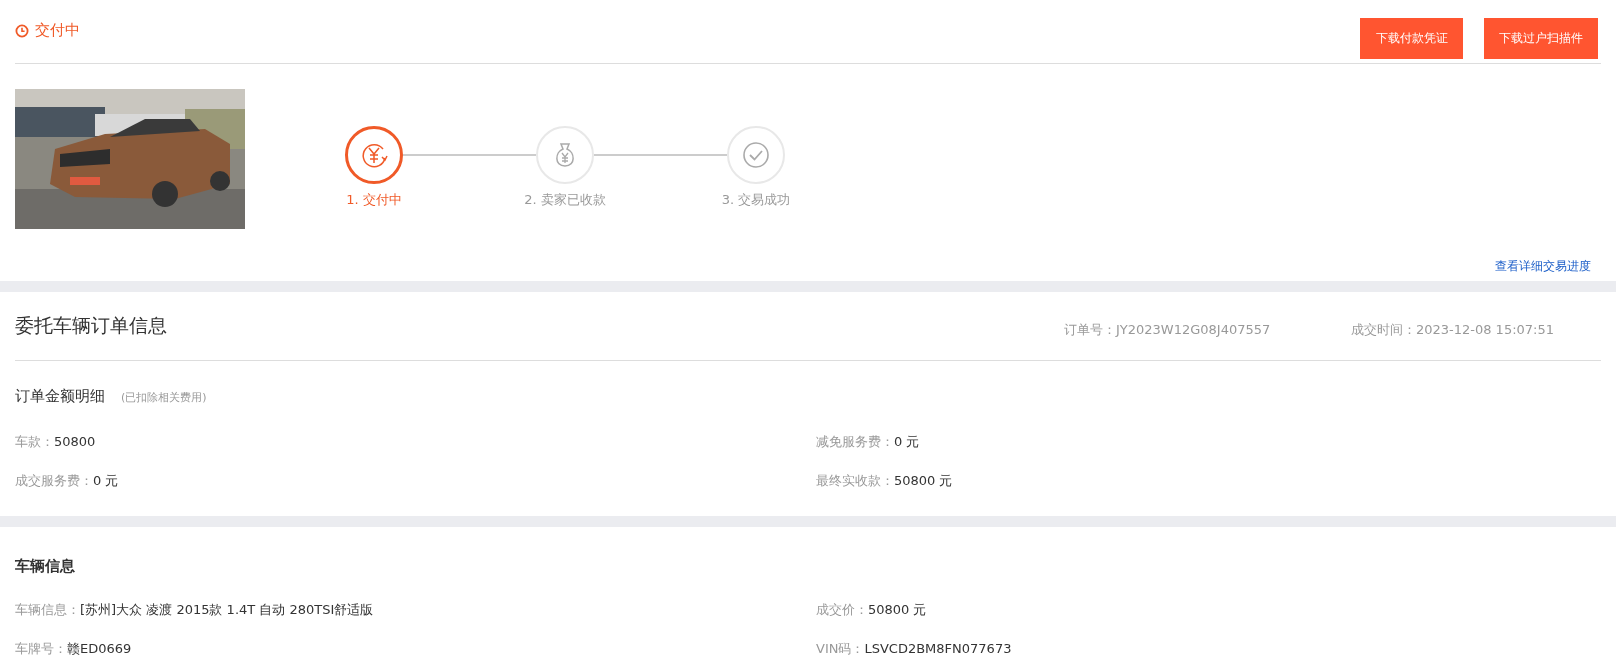  What do you see at coordinates (374, 200) in the screenshot?
I see `step-label: 1. 交付中` at bounding box center [374, 200].